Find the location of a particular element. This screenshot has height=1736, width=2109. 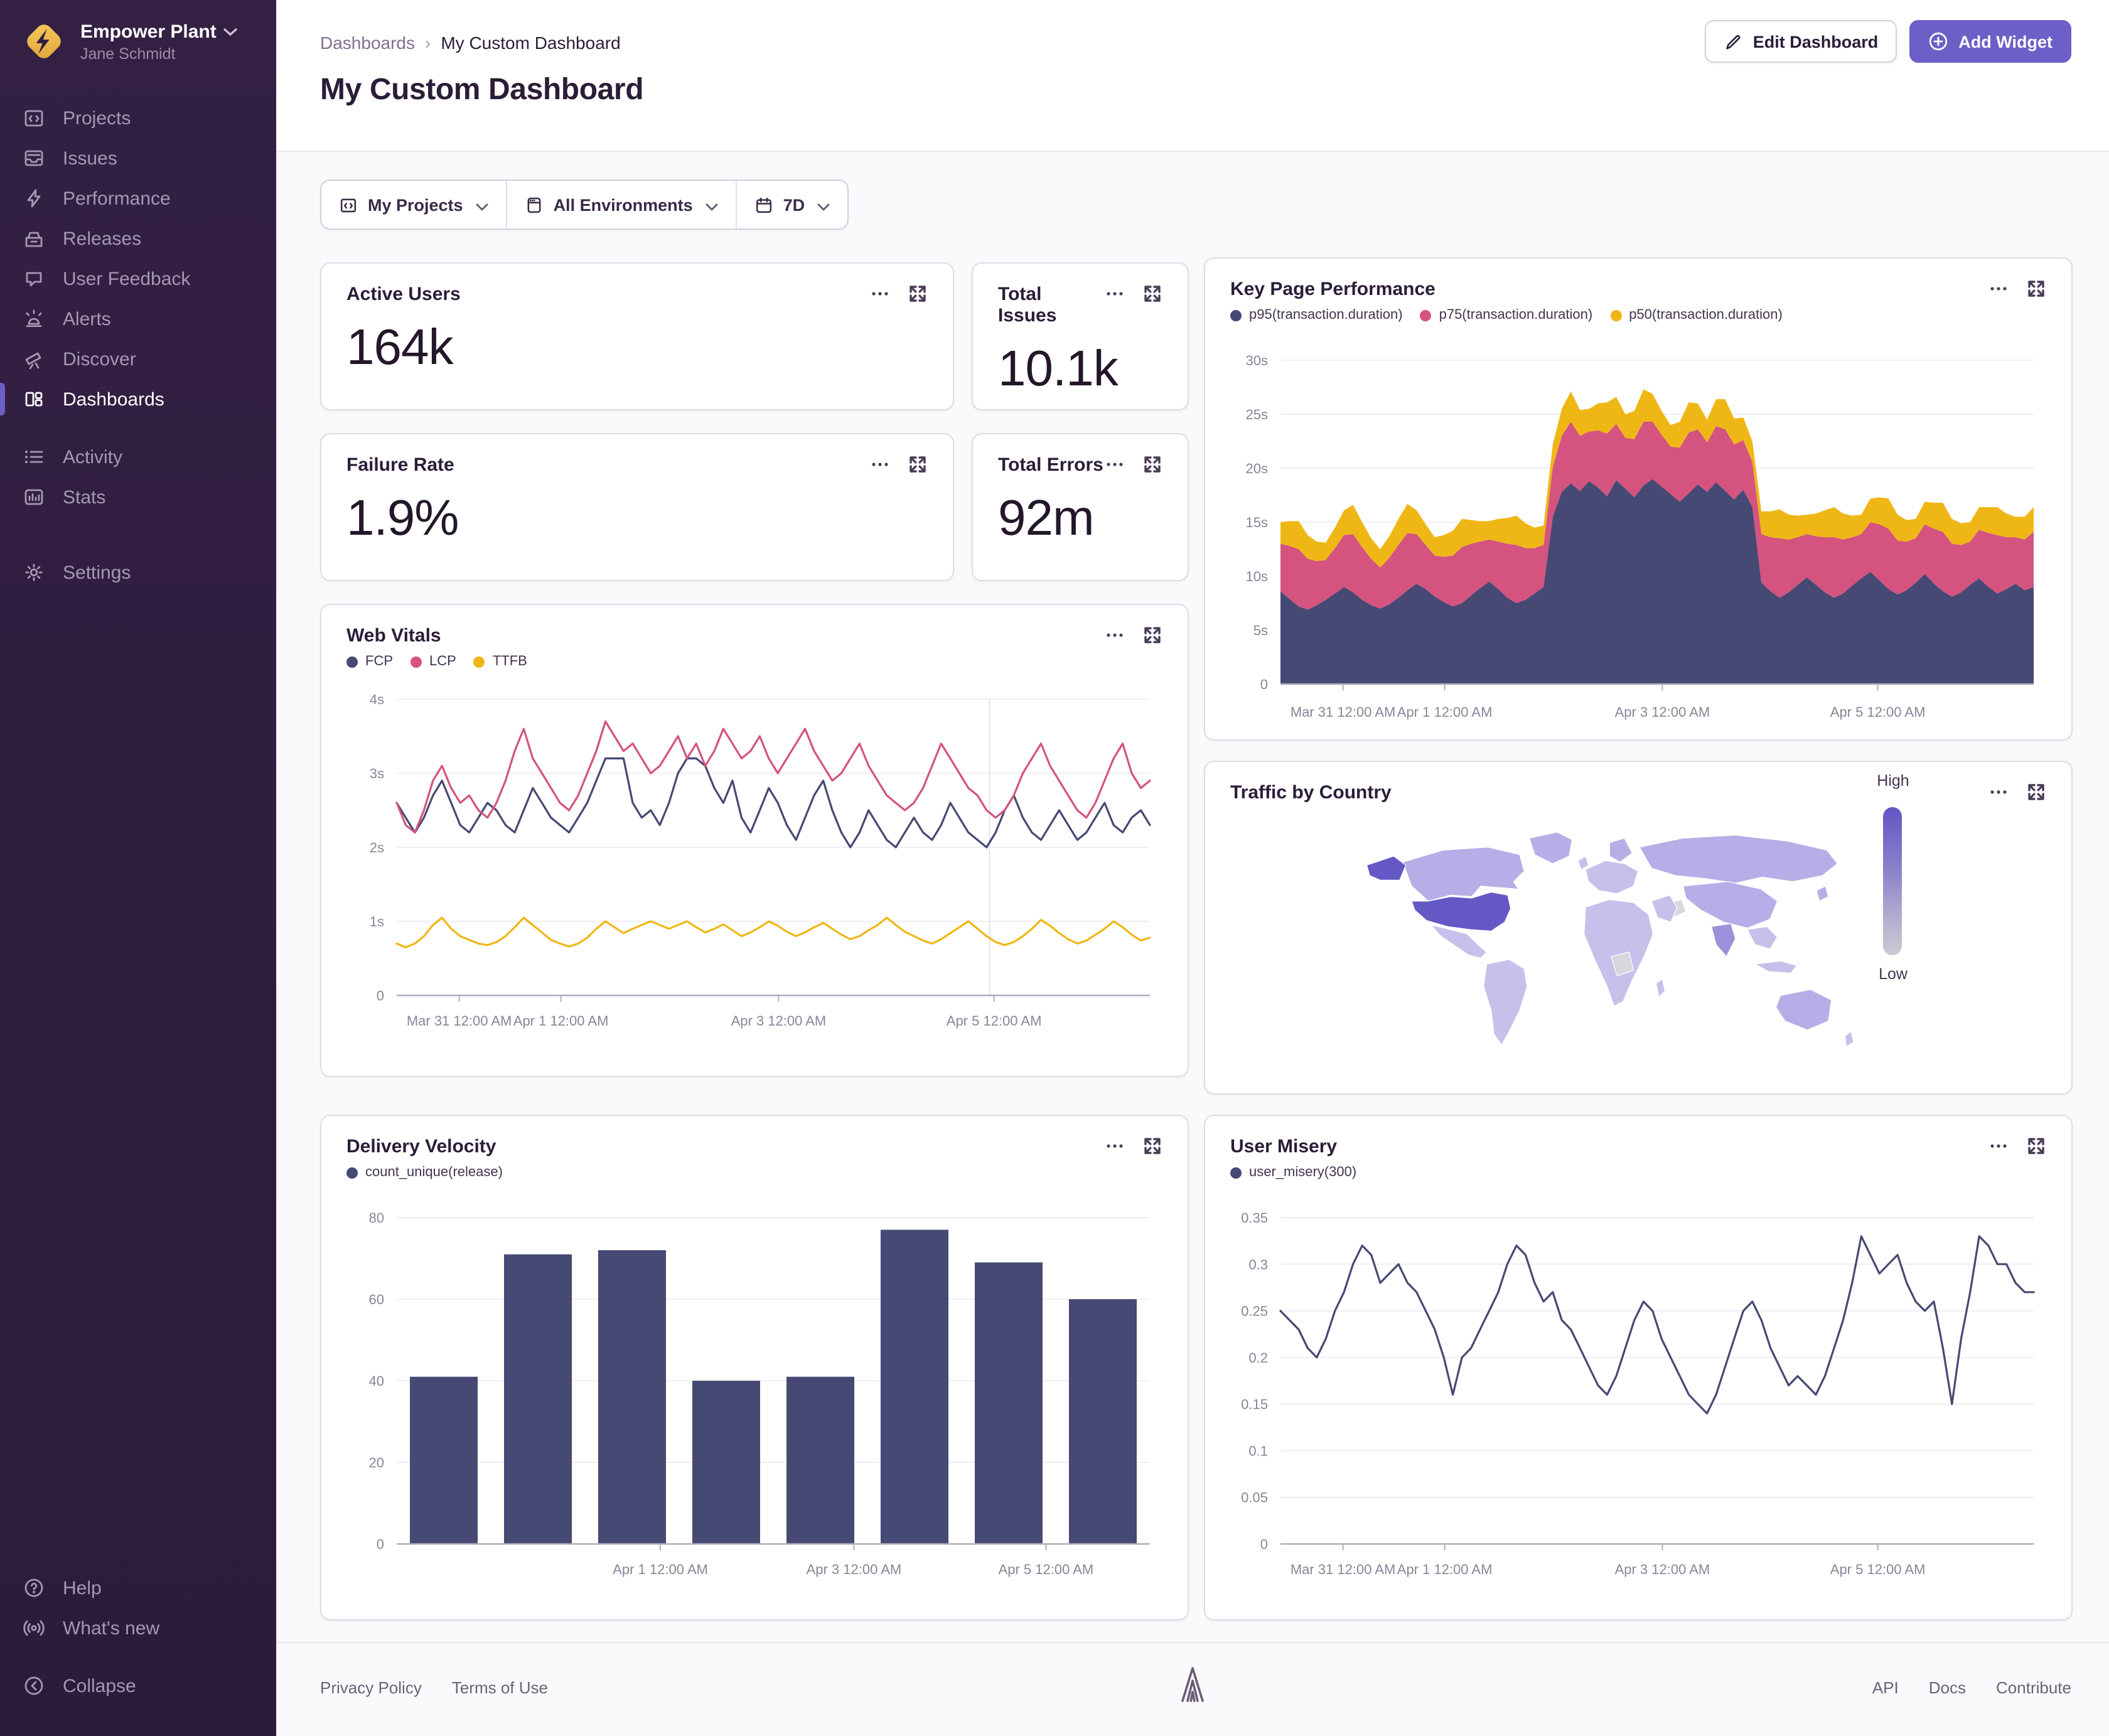

sentry-logo is located at coordinates (1193, 1688).